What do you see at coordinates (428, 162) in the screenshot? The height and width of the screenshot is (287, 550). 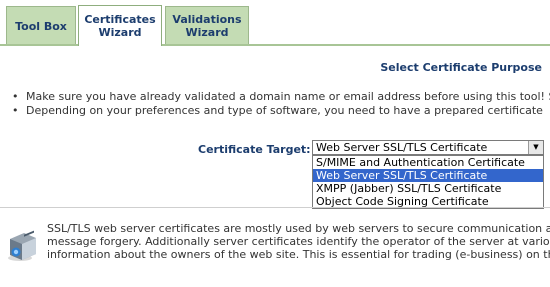 I see `option-smime: S/MIME and Authentication Certificate` at bounding box center [428, 162].